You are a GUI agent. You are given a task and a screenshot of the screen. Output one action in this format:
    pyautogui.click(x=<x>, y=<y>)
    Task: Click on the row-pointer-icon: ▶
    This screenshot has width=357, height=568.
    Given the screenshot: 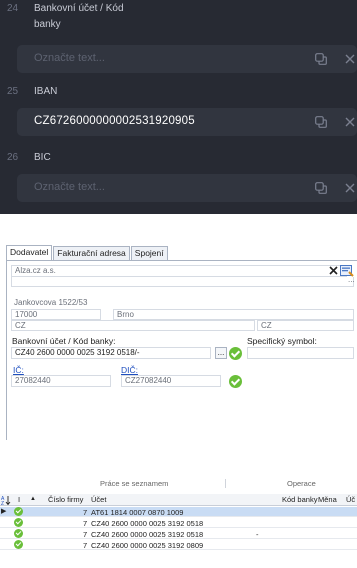 What is the action you would take?
    pyautogui.click(x=4, y=511)
    